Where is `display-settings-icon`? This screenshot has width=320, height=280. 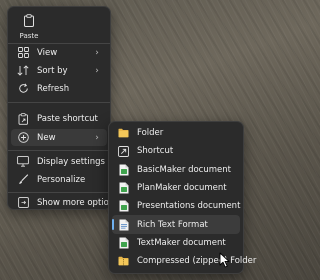
display-settings-icon is located at coordinates (23, 162).